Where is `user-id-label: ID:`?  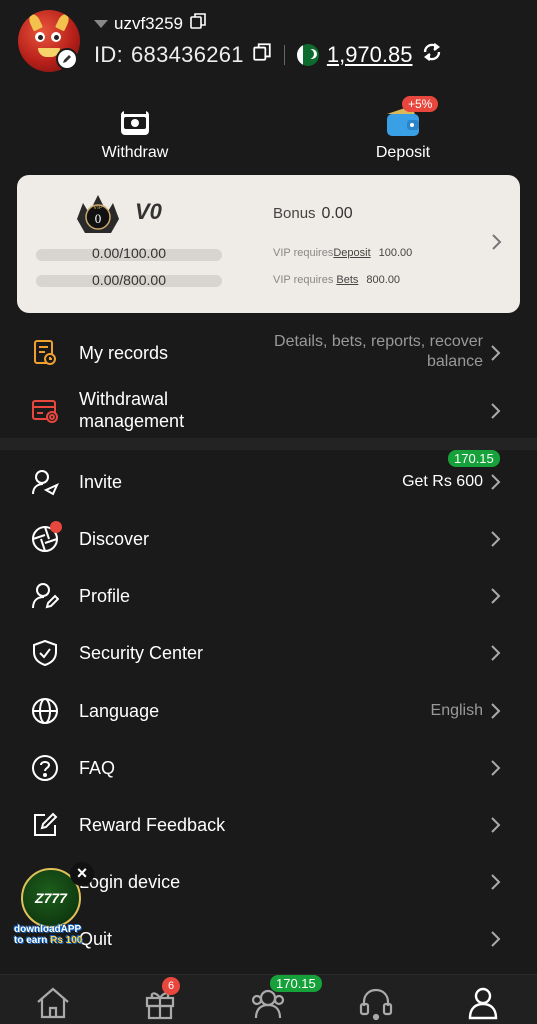 user-id-label: ID: is located at coordinates (109, 54).